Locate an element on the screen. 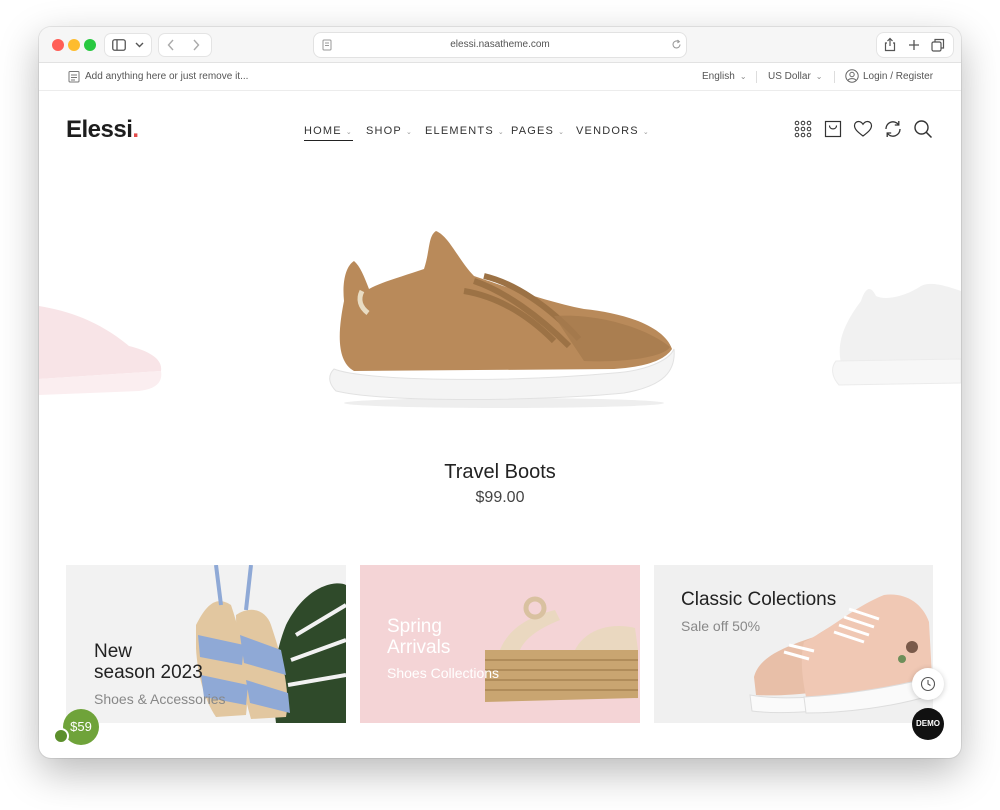  demo-button: DEMO is located at coordinates (928, 724).